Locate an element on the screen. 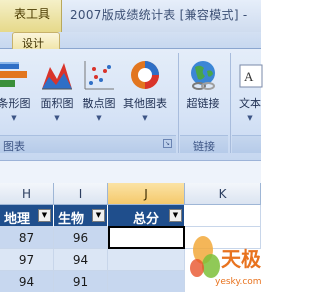 The image size is (320, 292). other-charts-label: 其他图表 is located at coordinates (145, 103).